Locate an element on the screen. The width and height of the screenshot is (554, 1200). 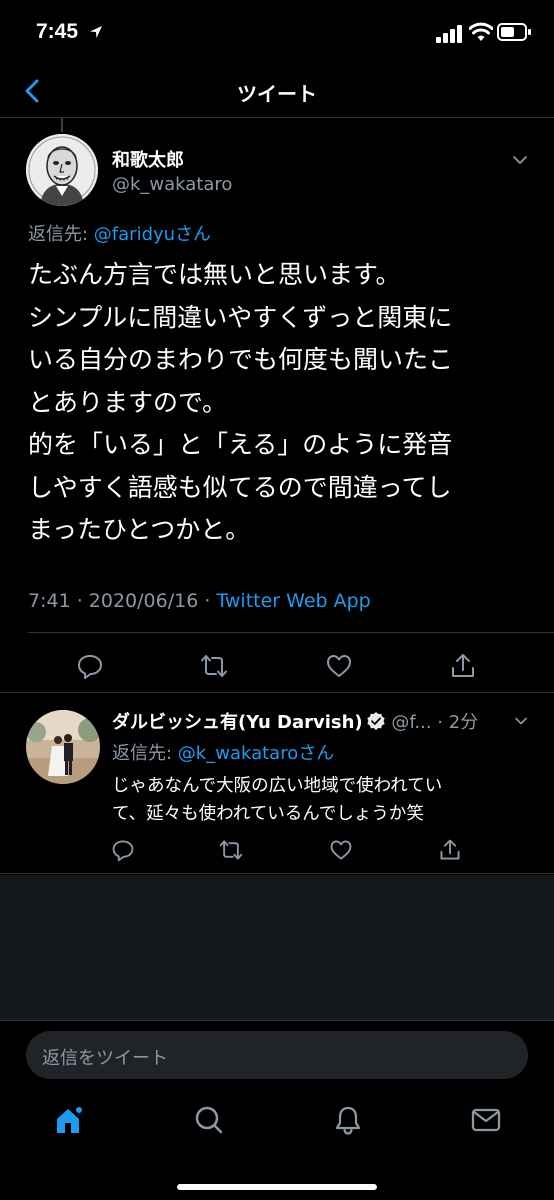
divider is located at coordinates (291, 632).